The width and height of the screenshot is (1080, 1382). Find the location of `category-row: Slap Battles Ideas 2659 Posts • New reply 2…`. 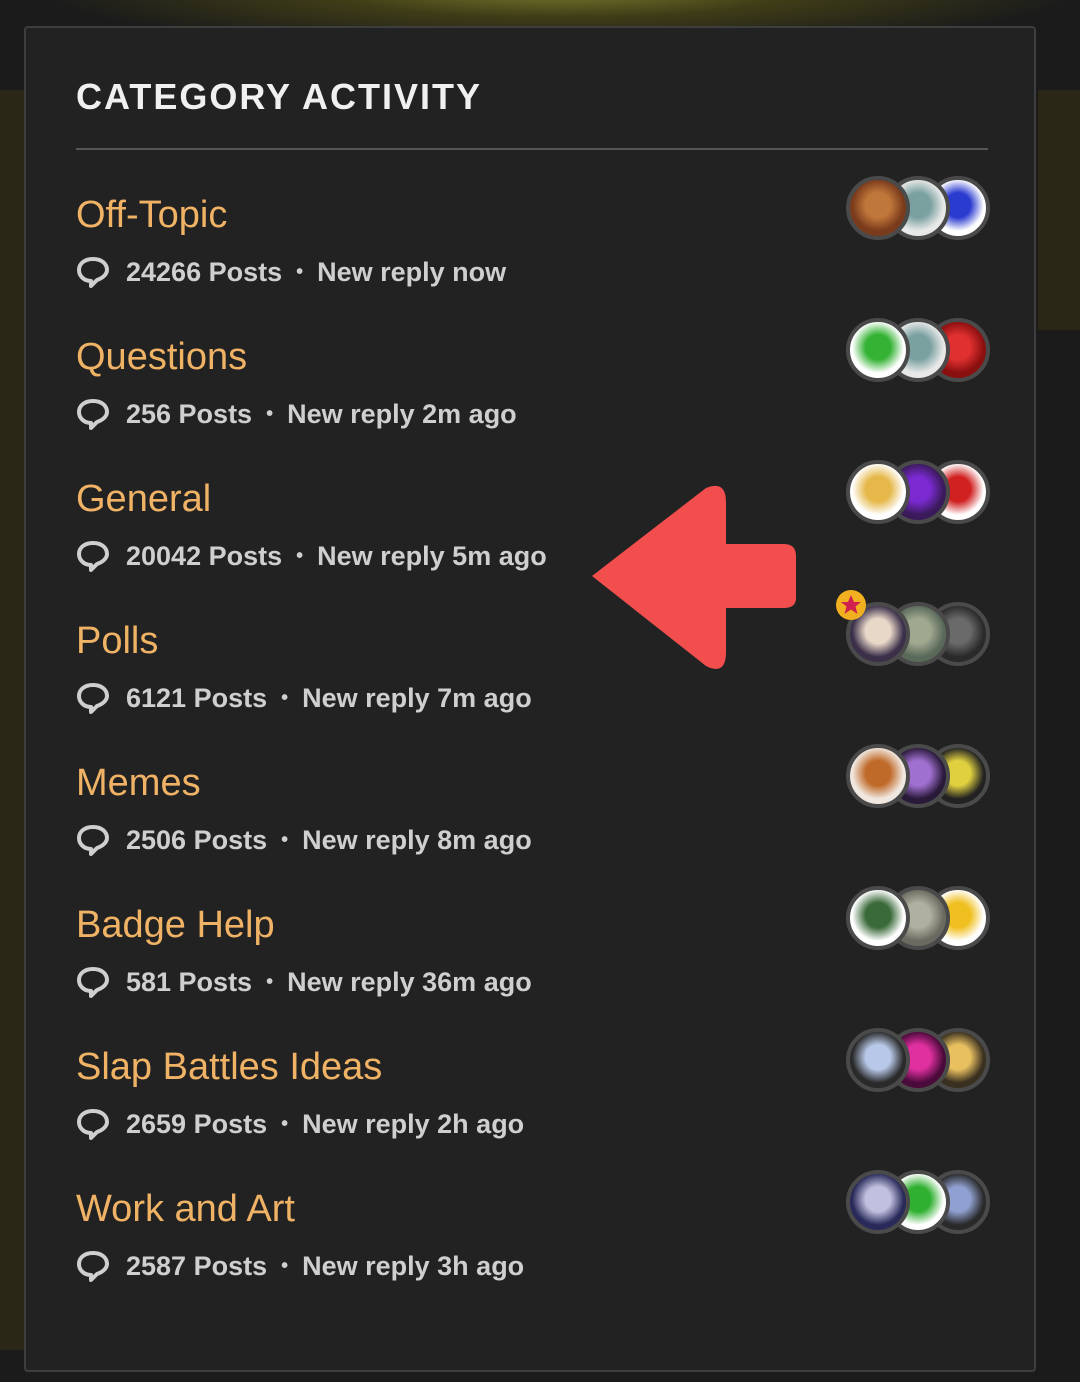

category-row: Slap Battles Ideas 2659 Posts • New reply 2… is located at coordinates (533, 1100).